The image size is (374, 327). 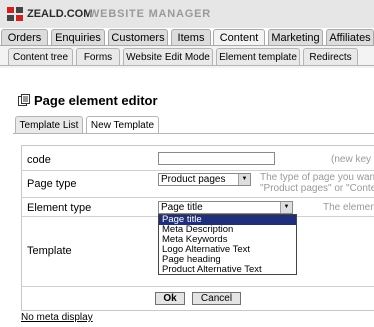 I want to click on document-icon, so click(x=24, y=100).